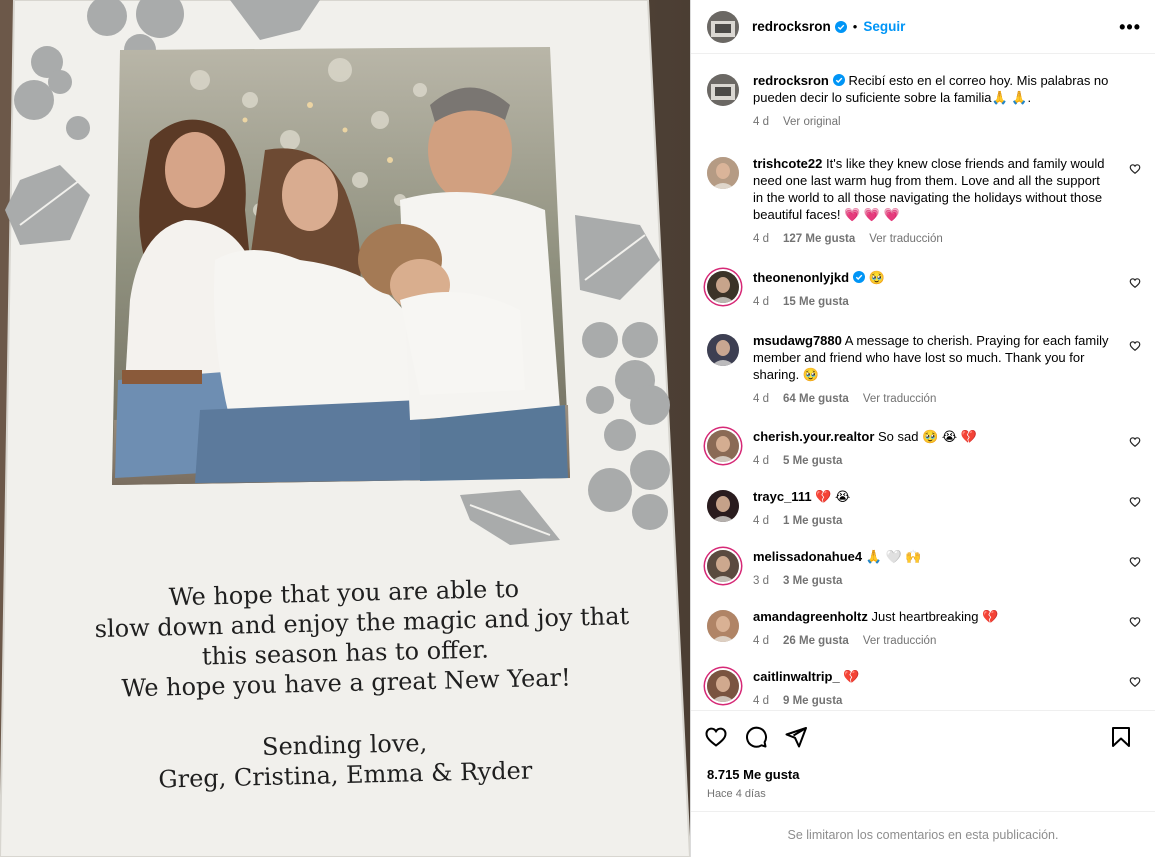  Describe the element at coordinates (833, 496) in the screenshot. I see `comment-text: 💔 😭` at that location.